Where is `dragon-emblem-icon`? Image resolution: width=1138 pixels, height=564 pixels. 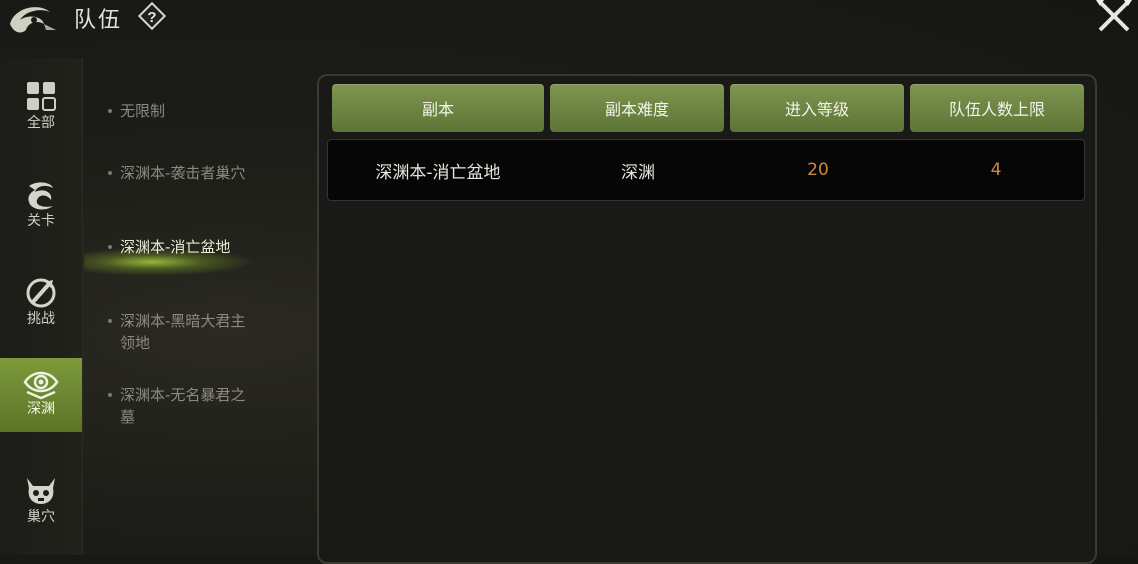
dragon-emblem-icon is located at coordinates (32, 20).